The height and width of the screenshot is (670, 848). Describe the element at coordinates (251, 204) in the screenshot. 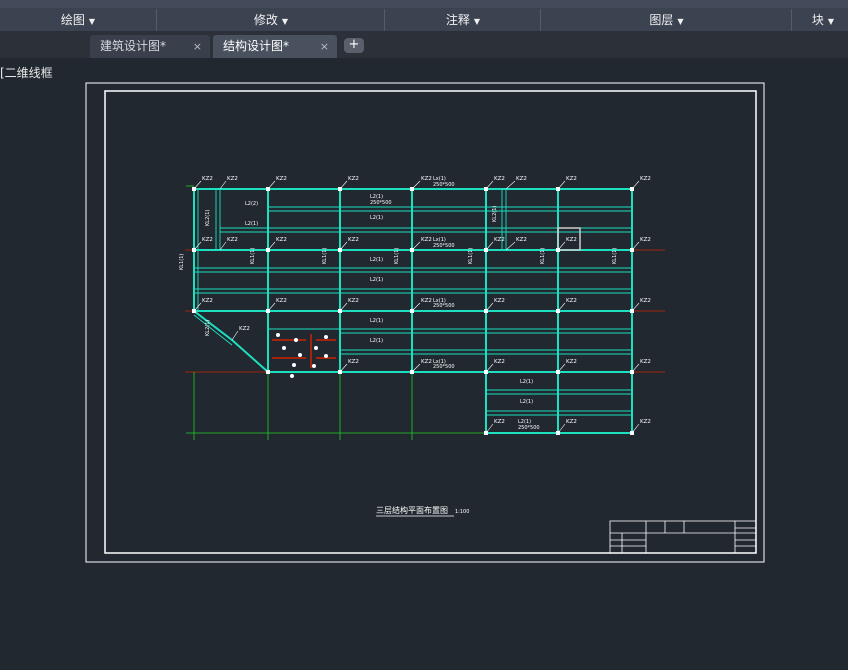

I see `beam-label: L2(2)` at that location.